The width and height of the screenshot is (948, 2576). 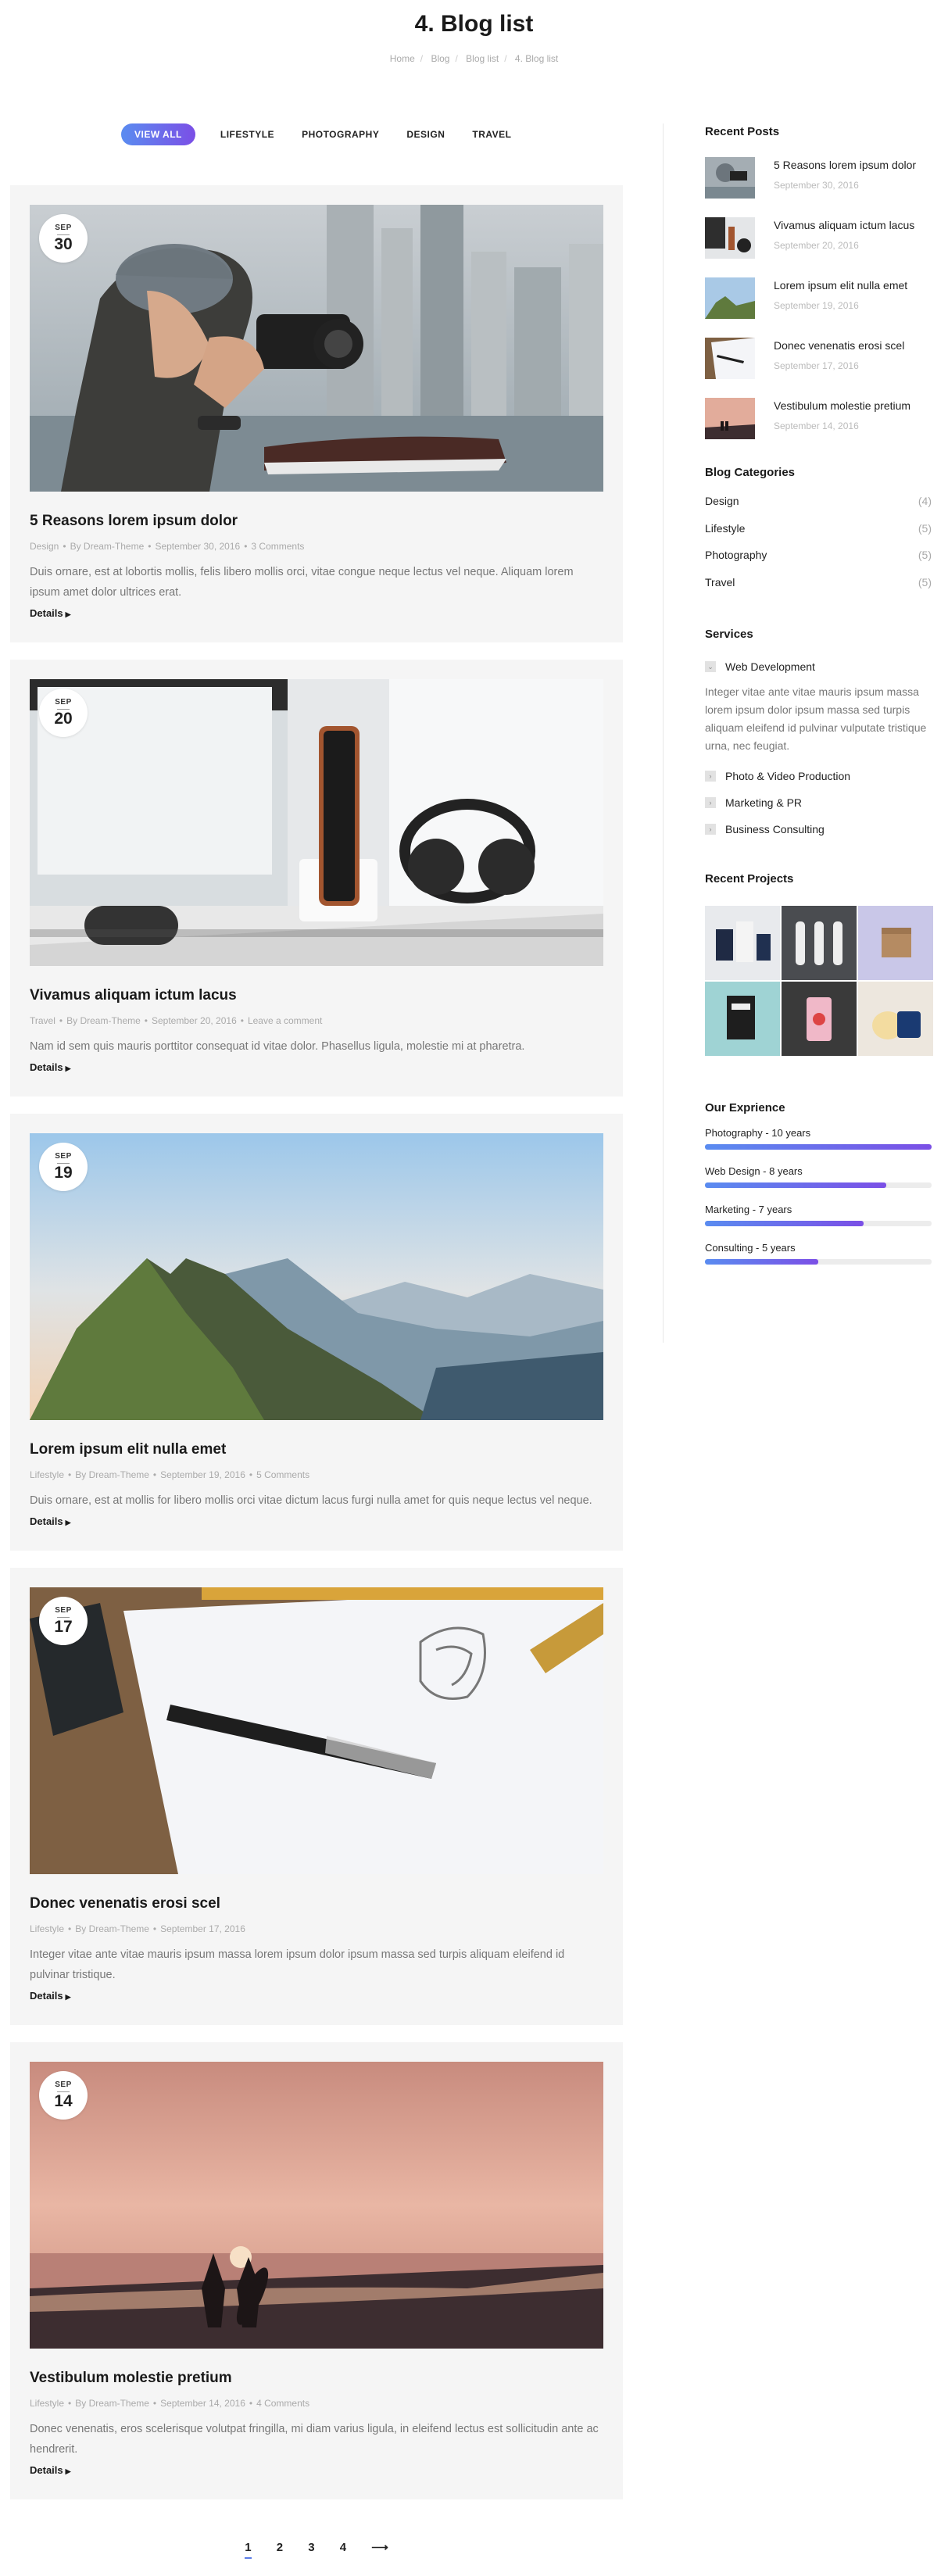 What do you see at coordinates (725, 528) in the screenshot?
I see `category-name: Lifestyle` at bounding box center [725, 528].